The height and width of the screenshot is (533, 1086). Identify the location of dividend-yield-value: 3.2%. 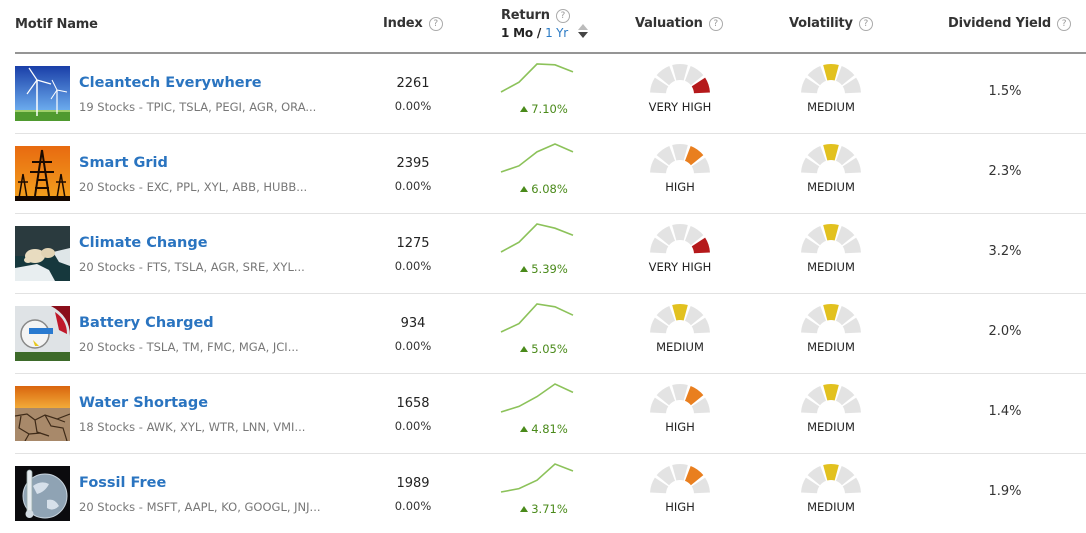
(1005, 251).